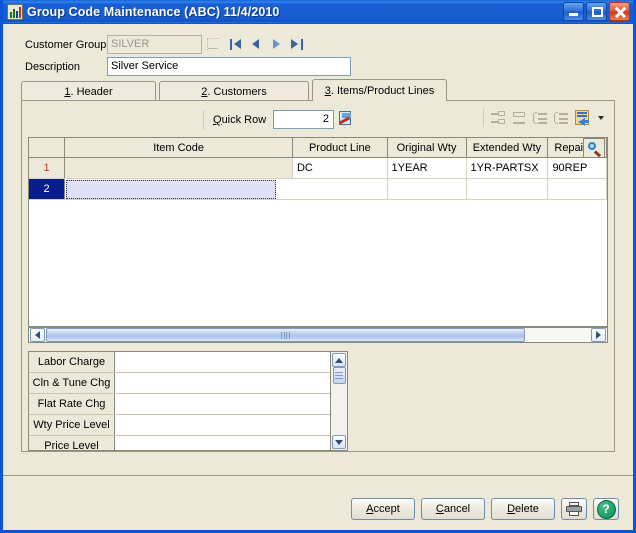 This screenshot has height=533, width=636. I want to click on item-code-editor, so click(171, 189).